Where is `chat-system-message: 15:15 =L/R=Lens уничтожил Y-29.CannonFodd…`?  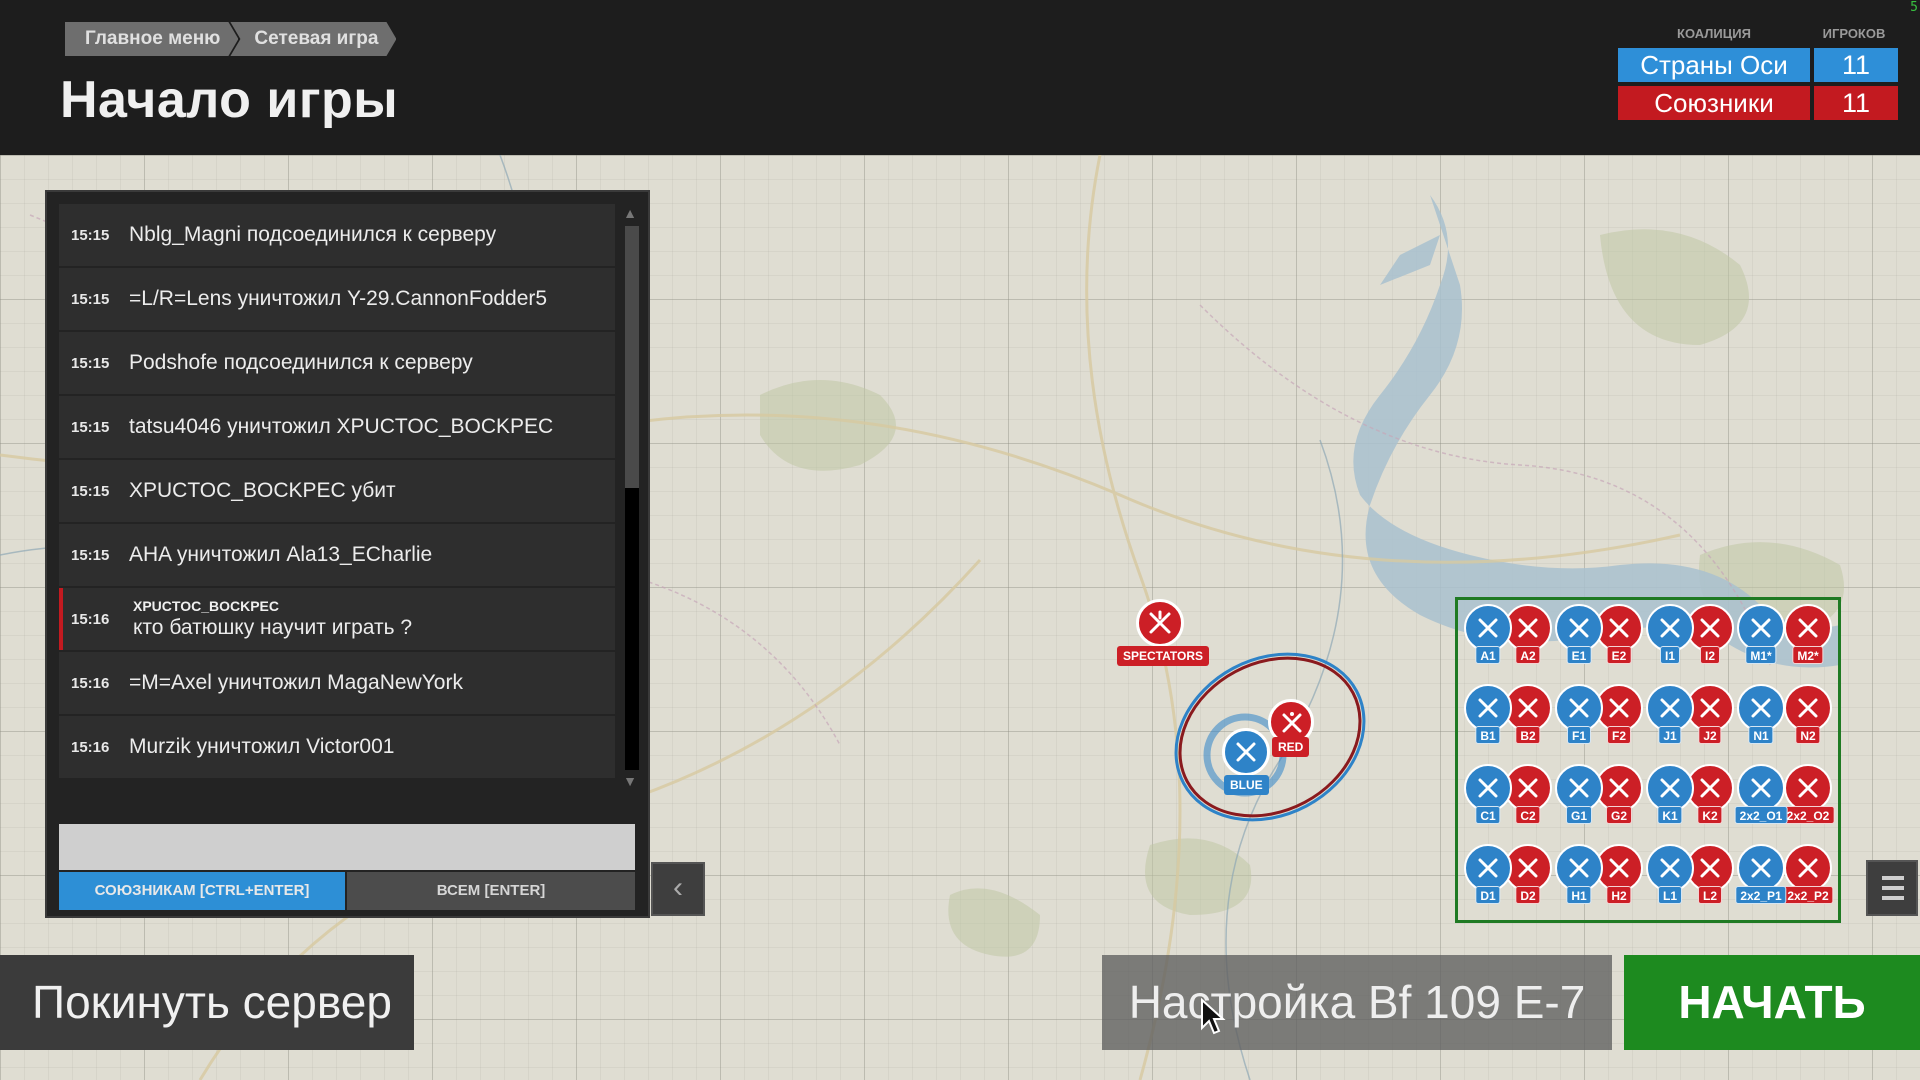
chat-system-message: 15:15 =L/R=Lens уничтожил Y-29.CannonFodd… is located at coordinates (337, 299).